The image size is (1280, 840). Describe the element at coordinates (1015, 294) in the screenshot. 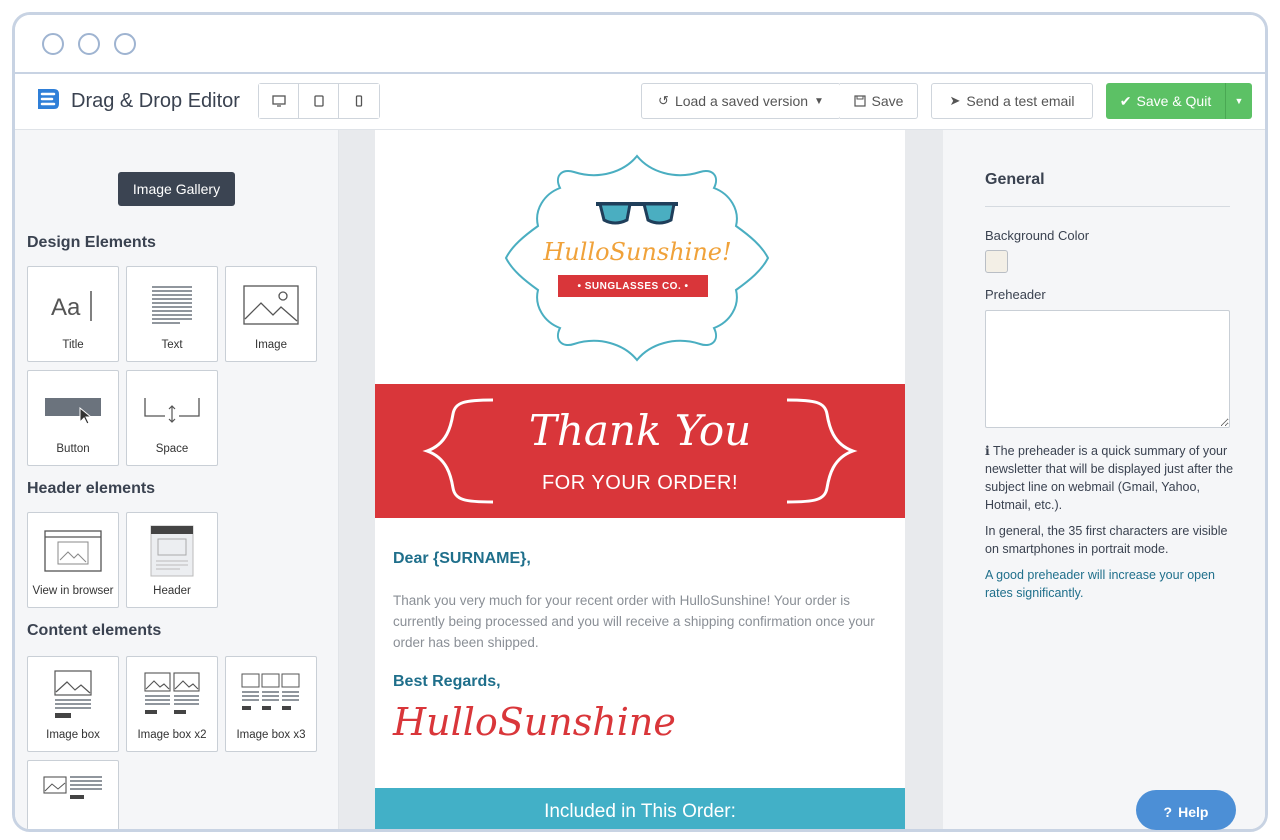

I see `preheader-label: Preheader` at that location.